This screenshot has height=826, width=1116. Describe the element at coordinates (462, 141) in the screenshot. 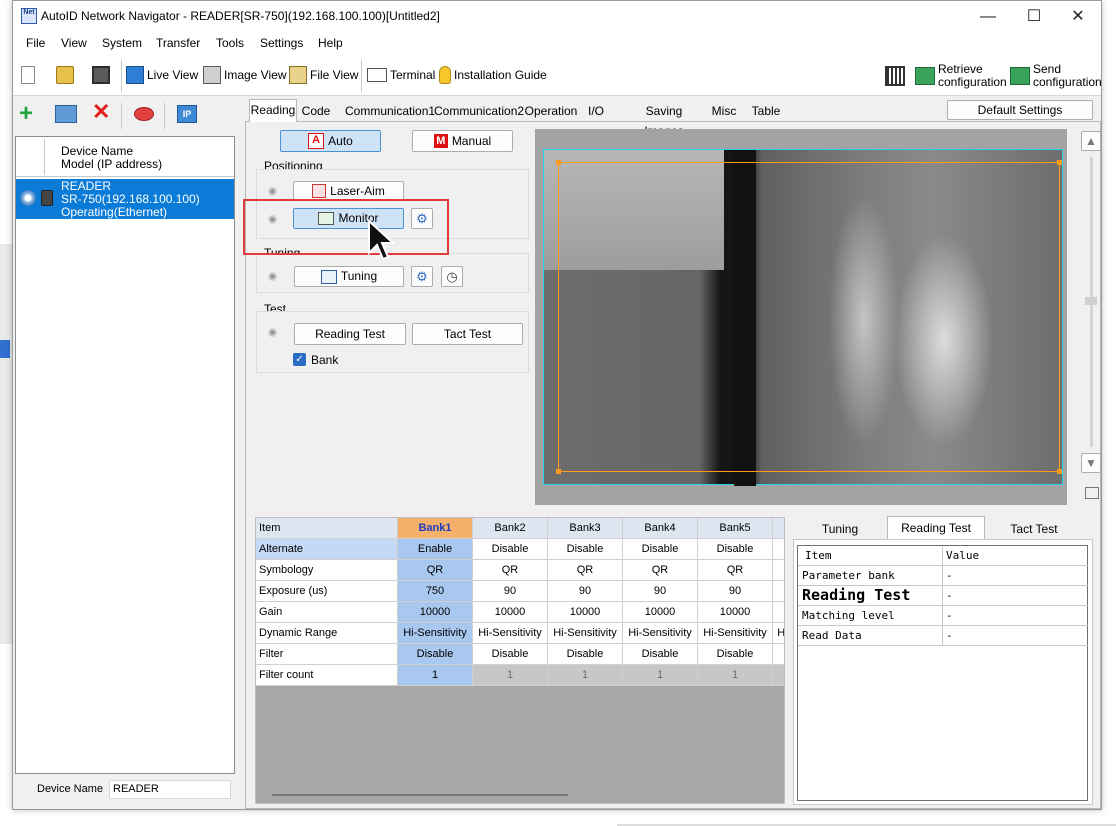

I see `manual-button: M Manual` at that location.